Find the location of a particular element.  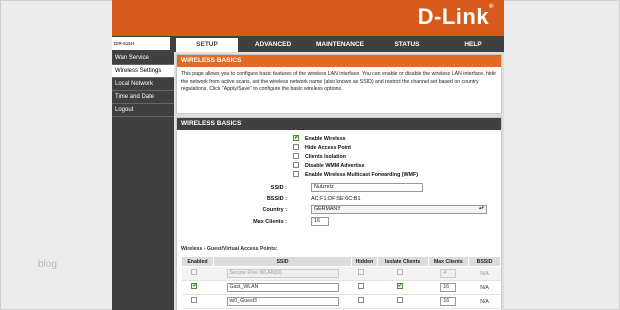

option-clients-isolation: Clients Isolation is located at coordinates (319, 157).